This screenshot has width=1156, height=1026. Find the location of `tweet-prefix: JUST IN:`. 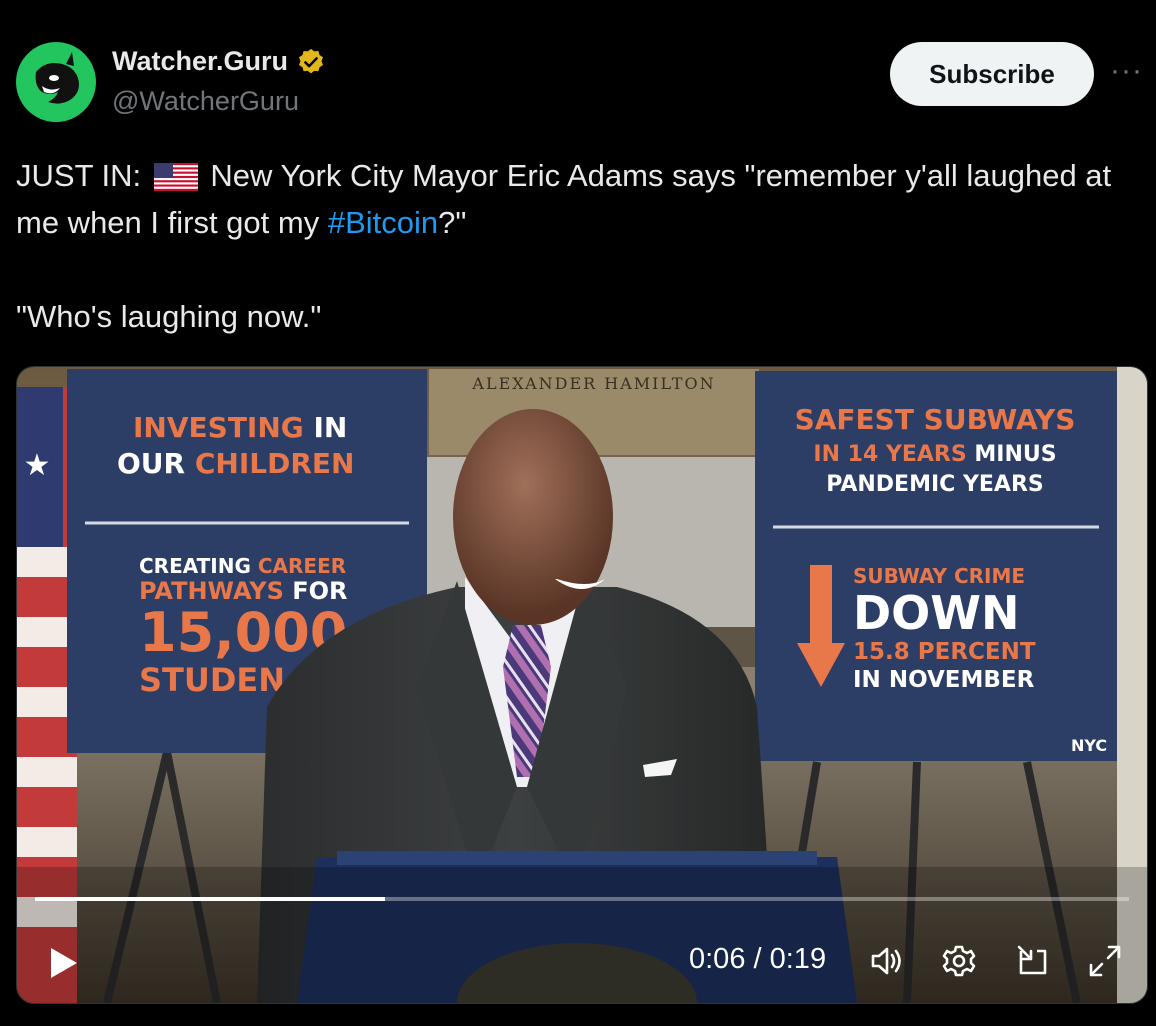

tweet-prefix: JUST IN: is located at coordinates (83, 175).